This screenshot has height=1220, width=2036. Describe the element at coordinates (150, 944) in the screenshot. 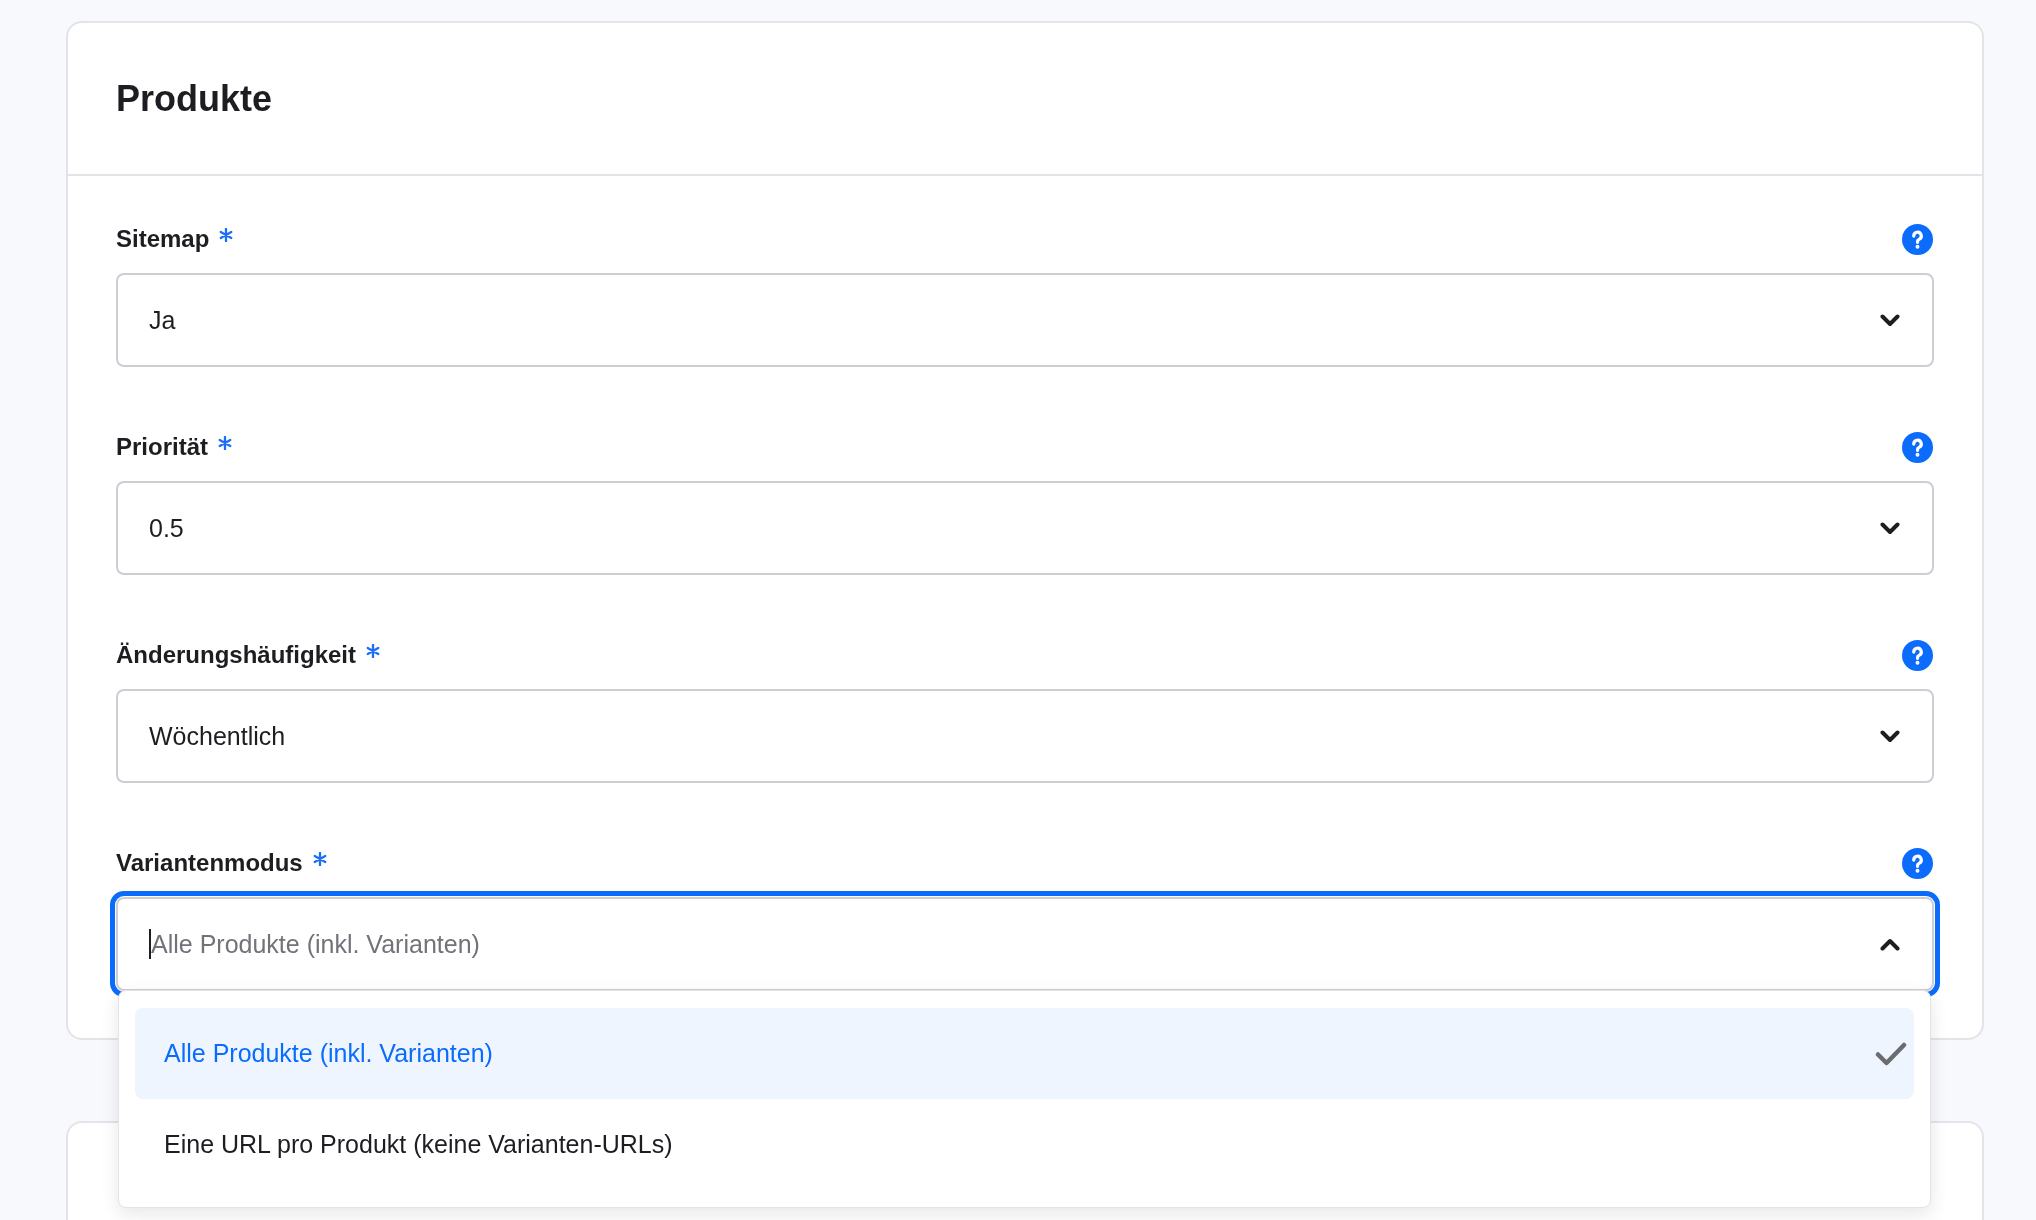

I see `text-cursor-icon` at that location.